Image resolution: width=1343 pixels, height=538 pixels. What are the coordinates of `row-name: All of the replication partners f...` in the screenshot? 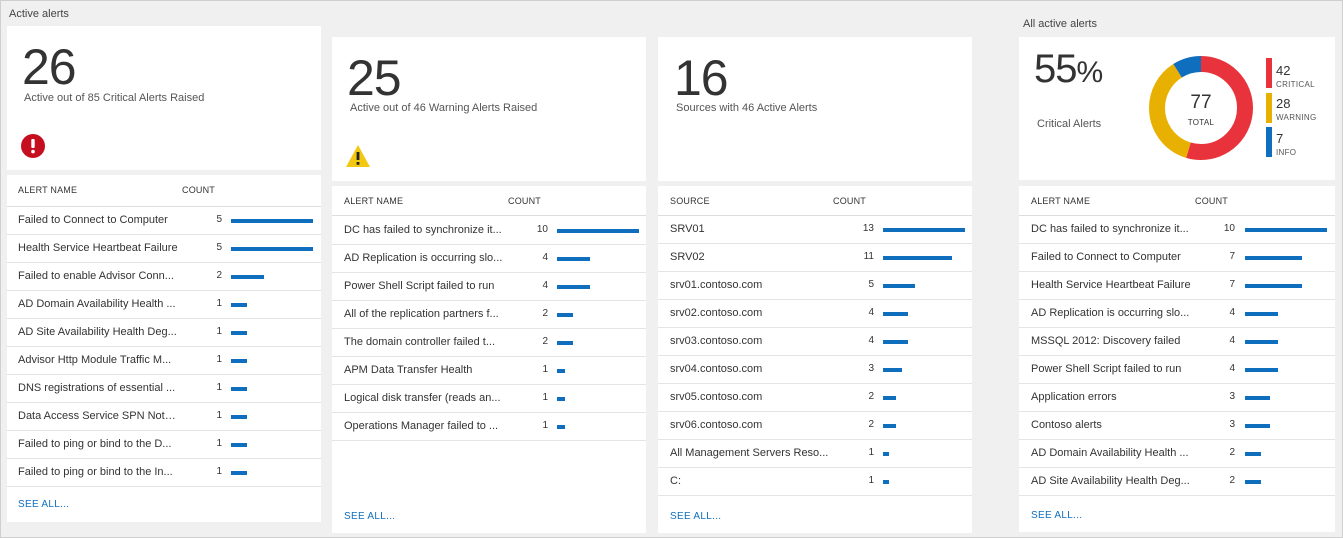 It's located at (421, 314).